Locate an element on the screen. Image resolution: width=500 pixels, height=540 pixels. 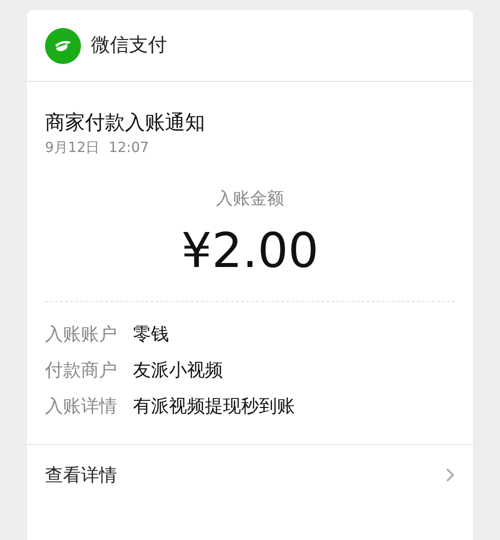
amount-value: ¥2.00 is located at coordinates (250, 251).